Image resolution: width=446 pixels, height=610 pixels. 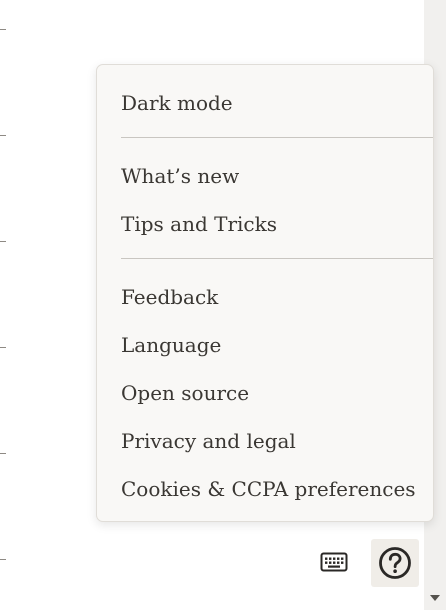 What do you see at coordinates (271, 441) in the screenshot?
I see `menu-item-privacy-and-legal: Privacy and legal` at bounding box center [271, 441].